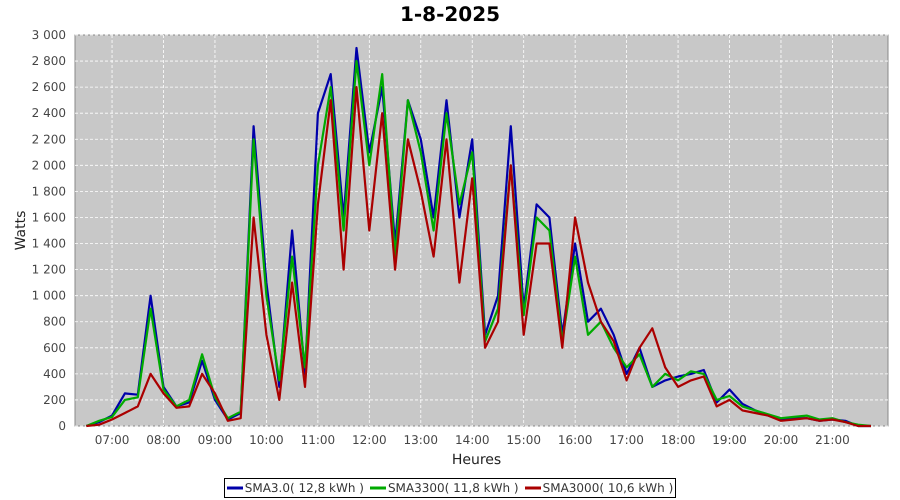 The height and width of the screenshot is (500, 900). What do you see at coordinates (369, 440) in the screenshot?
I see `x-tick-label: 12:00` at bounding box center [369, 440].